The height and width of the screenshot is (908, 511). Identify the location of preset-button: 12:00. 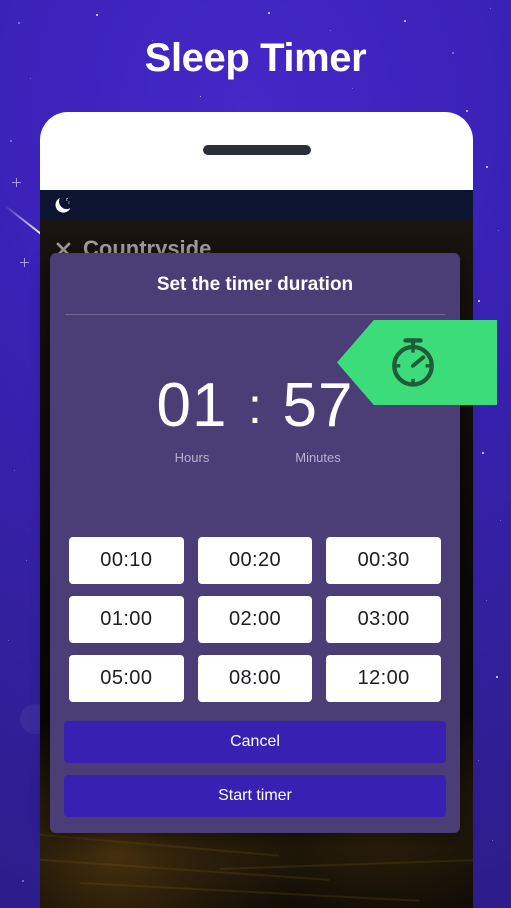
(383, 678).